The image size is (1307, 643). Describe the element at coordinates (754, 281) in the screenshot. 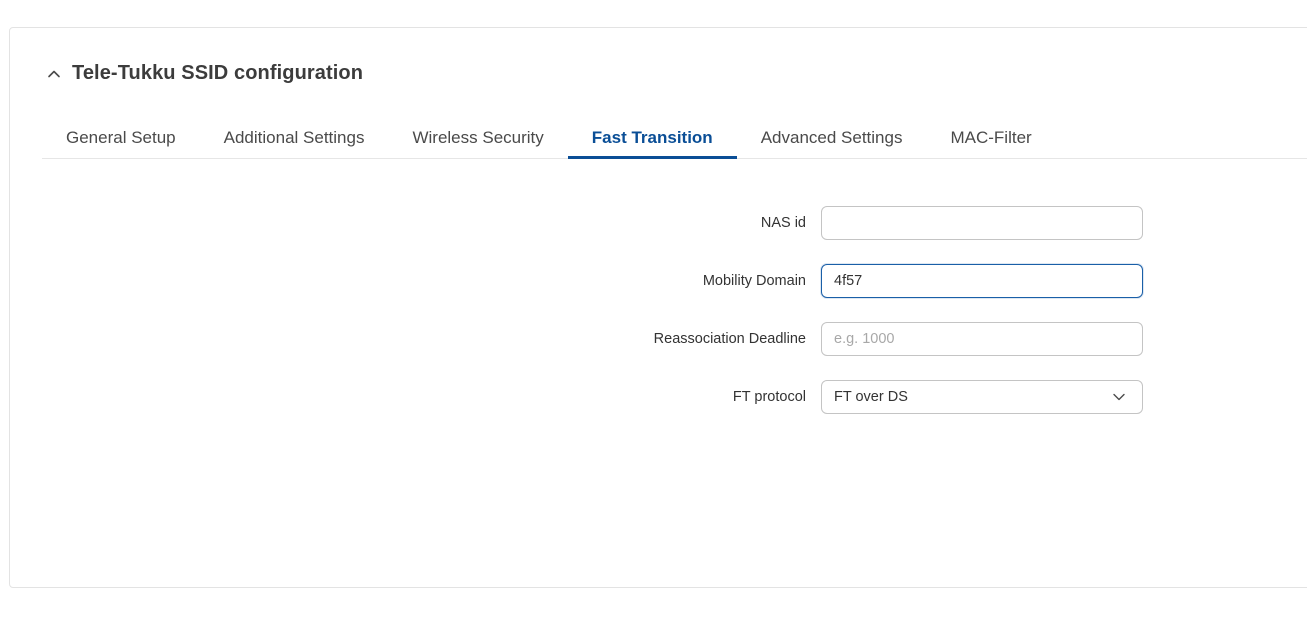

I see `mobility-domain-label: Mobility Domain` at that location.